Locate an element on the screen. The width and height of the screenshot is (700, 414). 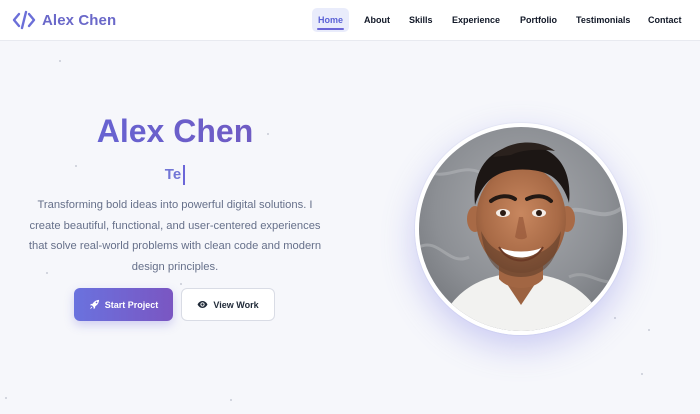
start-project-button: Start Project is located at coordinates (123, 304).